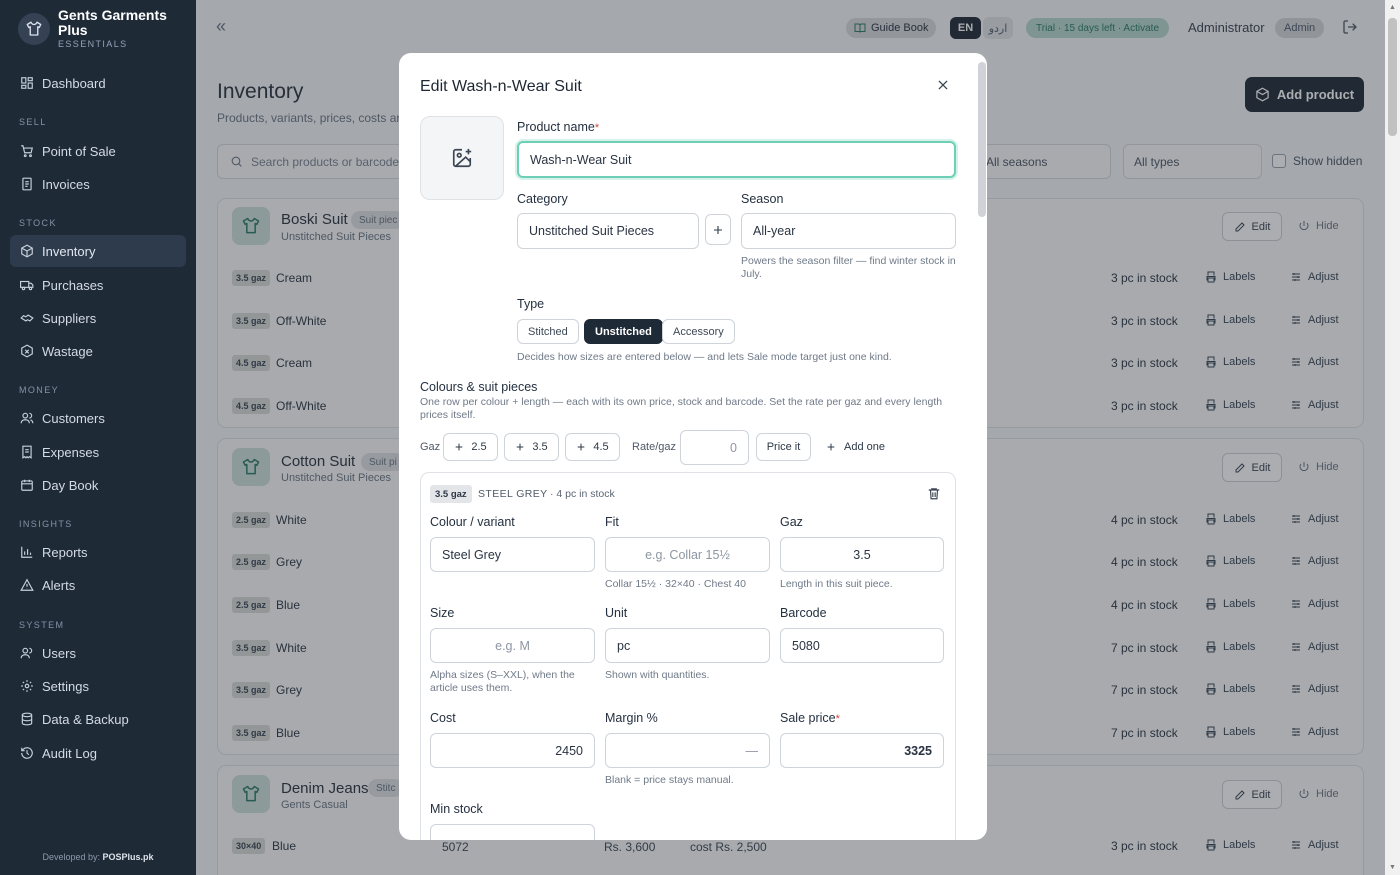 Image resolution: width=1400 pixels, height=875 pixels. I want to click on add-gaz-3-5-button: 3.5, so click(531, 447).